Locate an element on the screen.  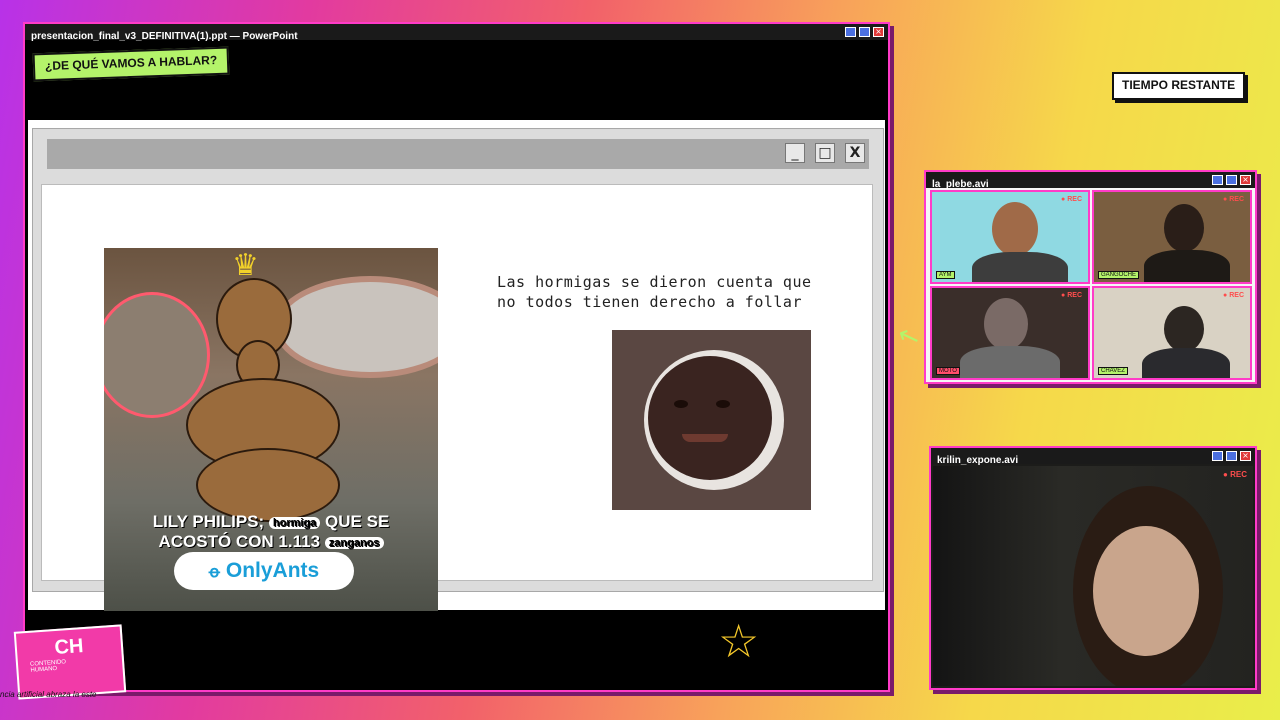
face-image is located at coordinates (711, 420).